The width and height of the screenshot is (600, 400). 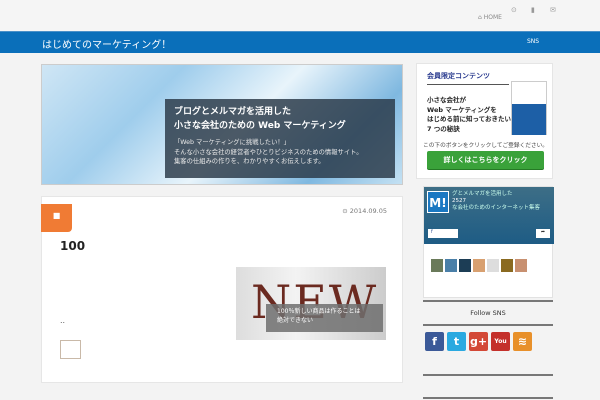 I want to click on caption-line: 絶対できない, so click(x=295, y=320).